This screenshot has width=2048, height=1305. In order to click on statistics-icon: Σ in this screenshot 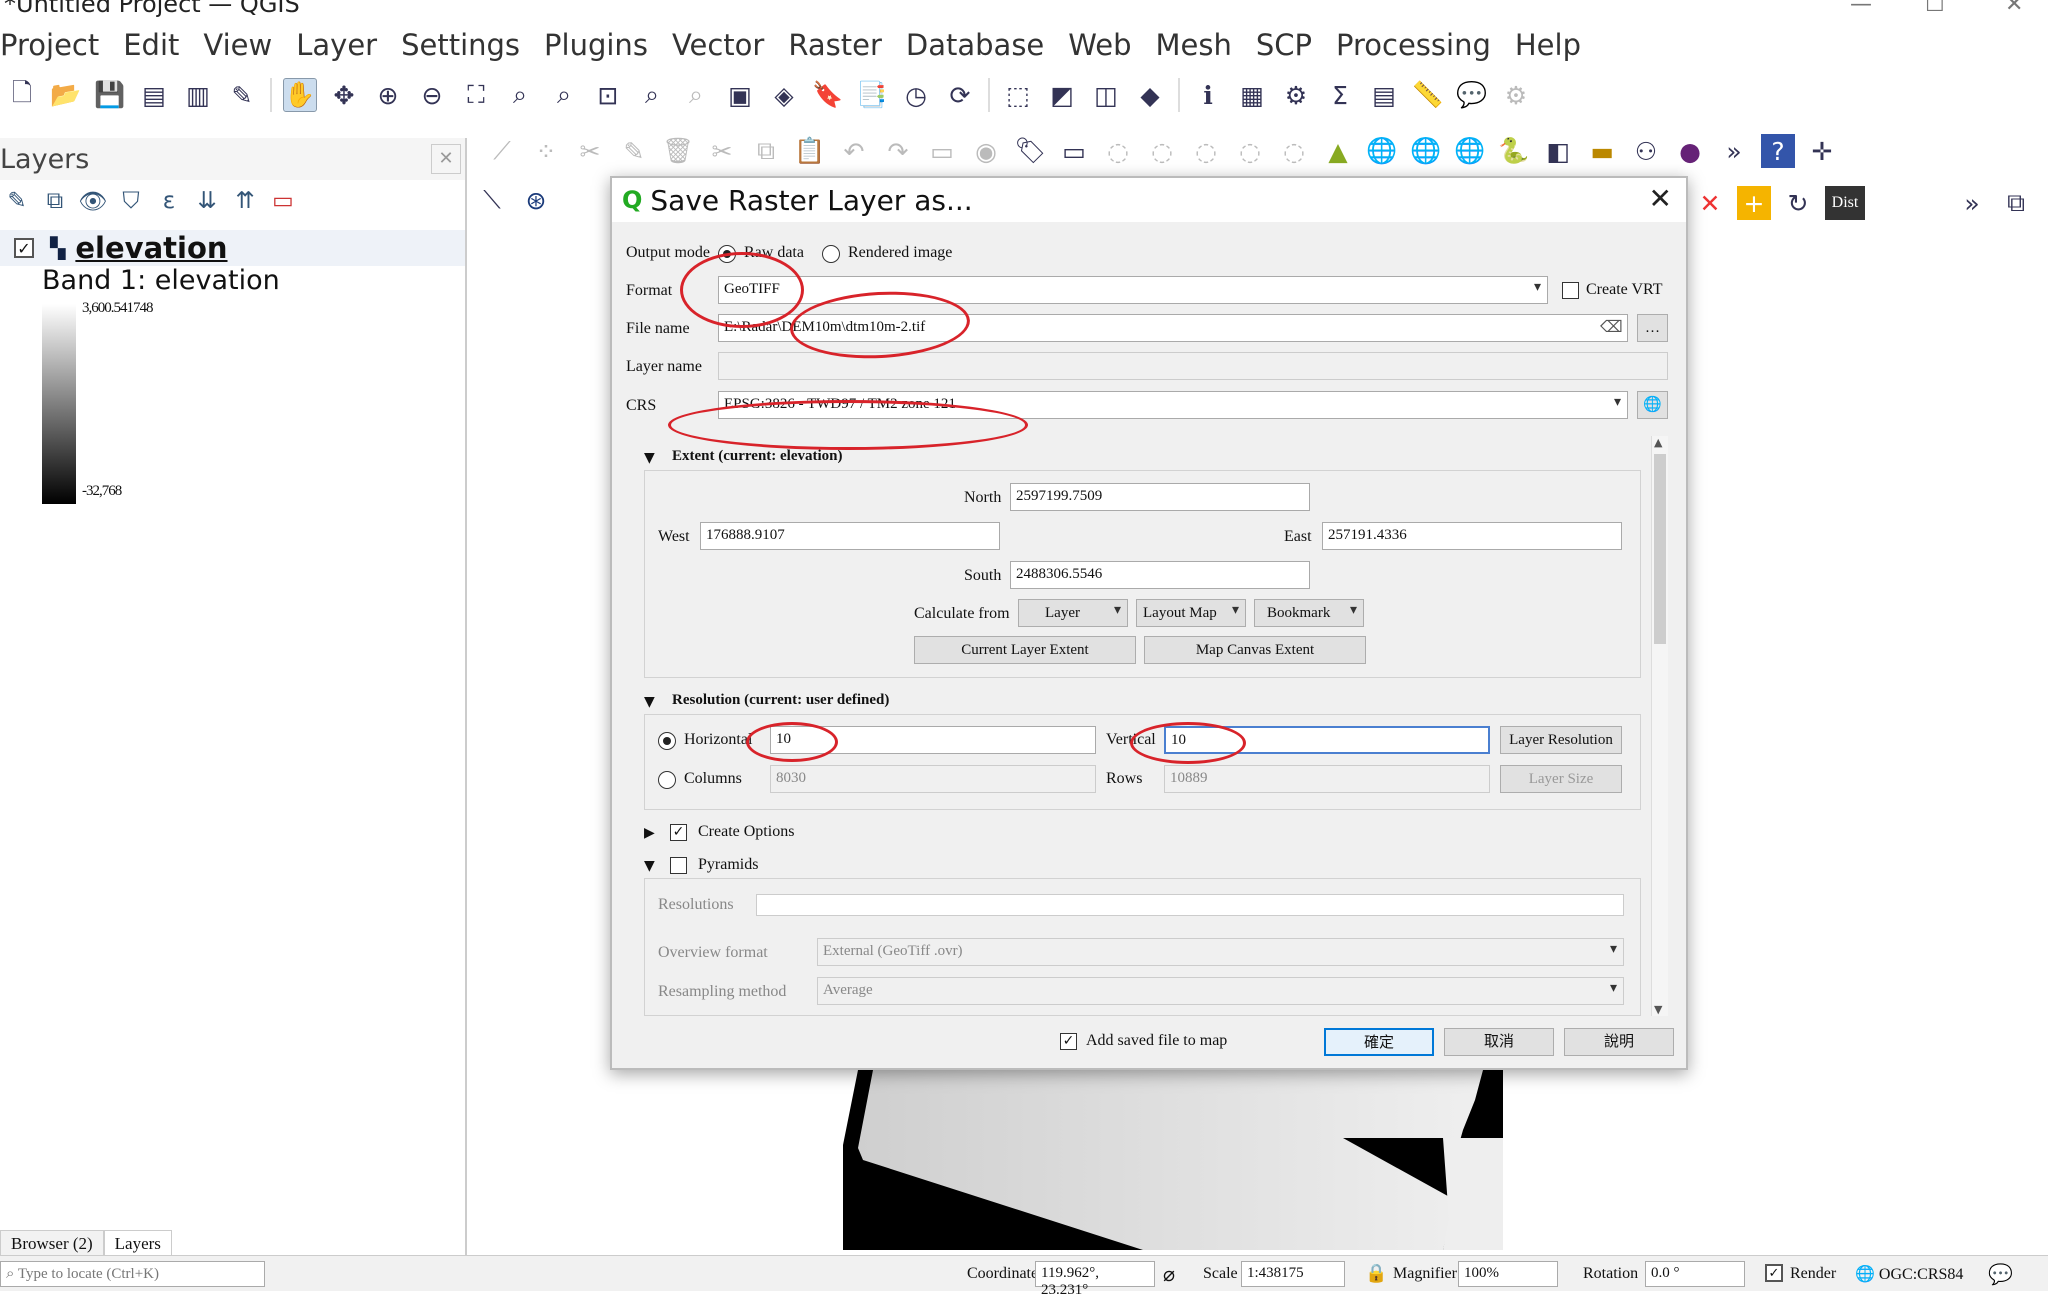, I will do `click(1340, 95)`.